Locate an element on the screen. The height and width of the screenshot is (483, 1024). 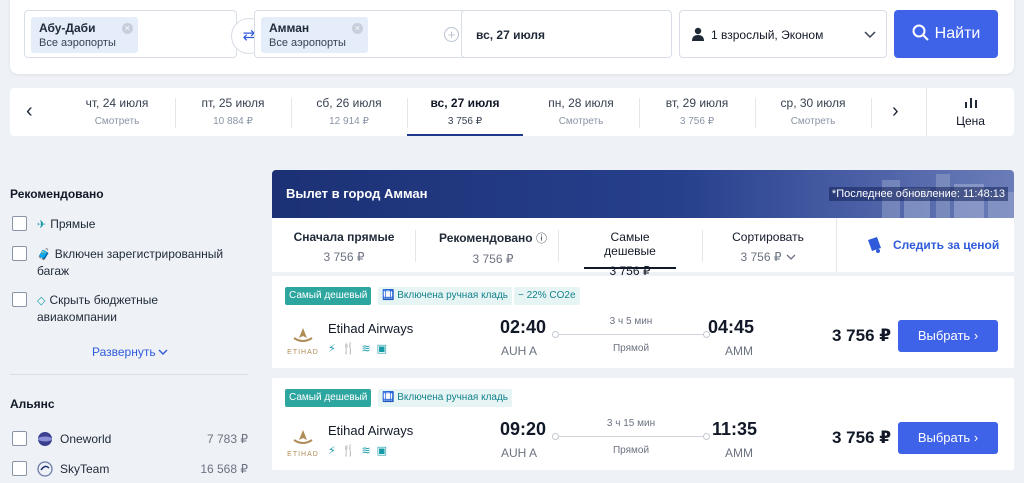
date-cell: пт, 25 июля 10 884 ₽ is located at coordinates (233, 112).